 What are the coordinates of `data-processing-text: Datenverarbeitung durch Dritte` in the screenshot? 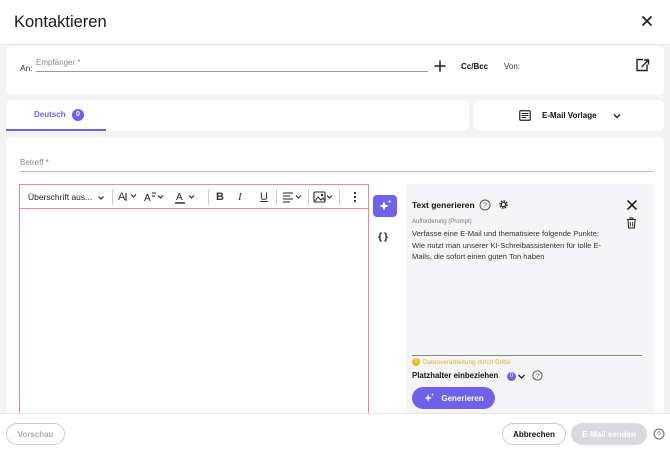 It's located at (467, 362).